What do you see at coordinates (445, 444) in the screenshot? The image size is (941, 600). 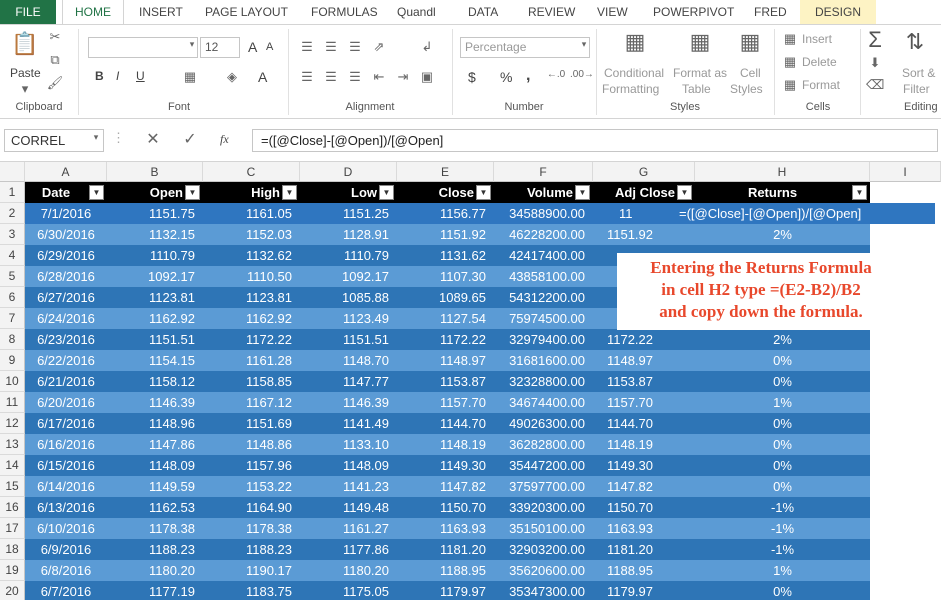 I see `cell-close: 1148.19` at bounding box center [445, 444].